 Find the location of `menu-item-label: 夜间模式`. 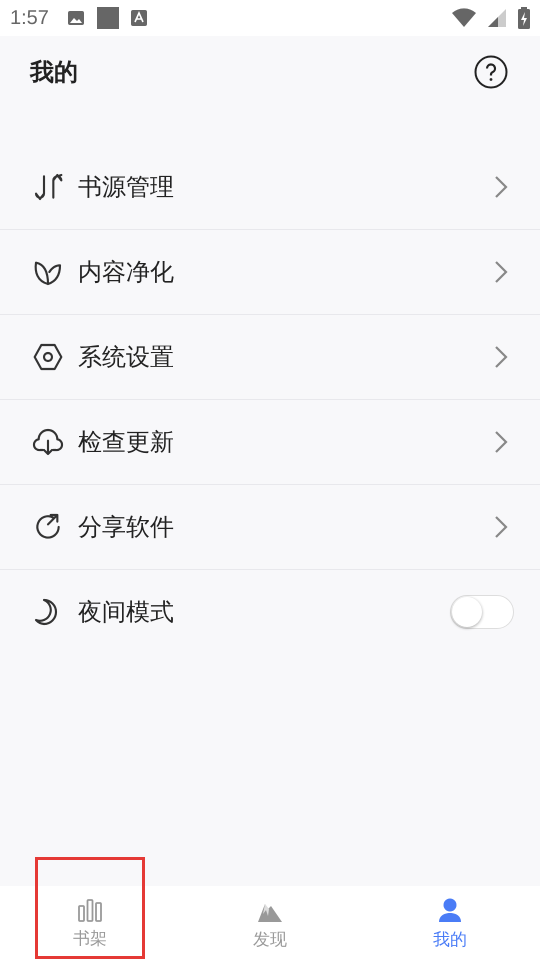

menu-item-label: 夜间模式 is located at coordinates (257, 612).